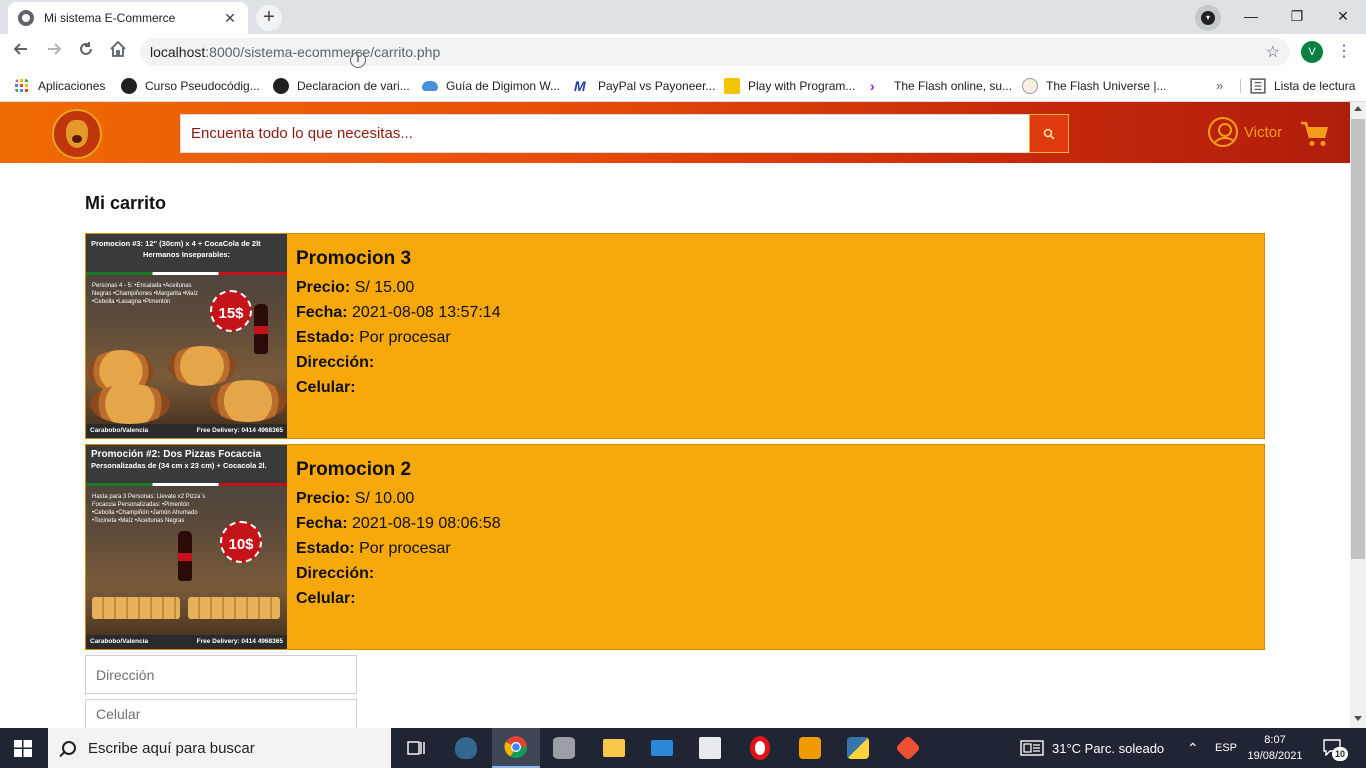 This screenshot has height=768, width=1366. What do you see at coordinates (710, 748) in the screenshot?
I see `taskbar-store` at bounding box center [710, 748].